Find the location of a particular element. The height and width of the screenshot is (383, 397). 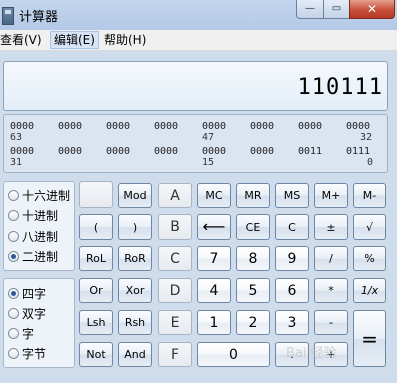

bit-group: 0111 is located at coordinates (358, 151).